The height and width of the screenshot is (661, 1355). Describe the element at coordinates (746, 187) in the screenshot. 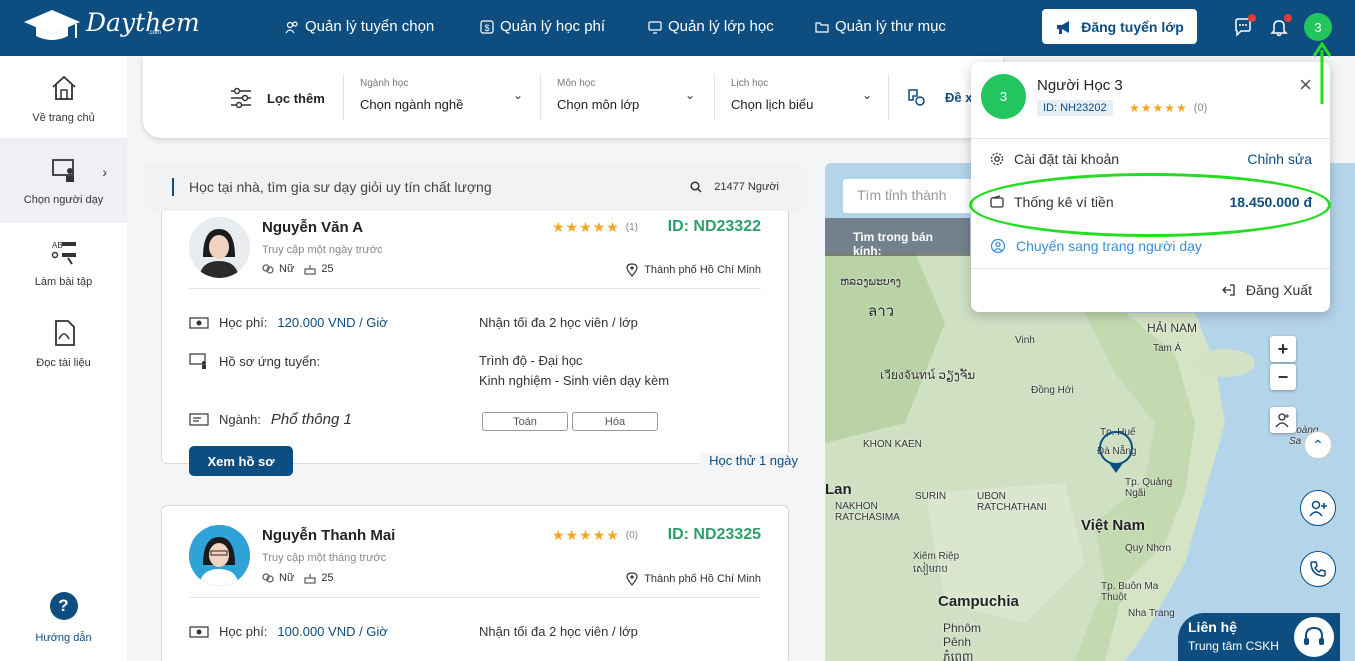

I see `result-count: 21477 Người` at that location.